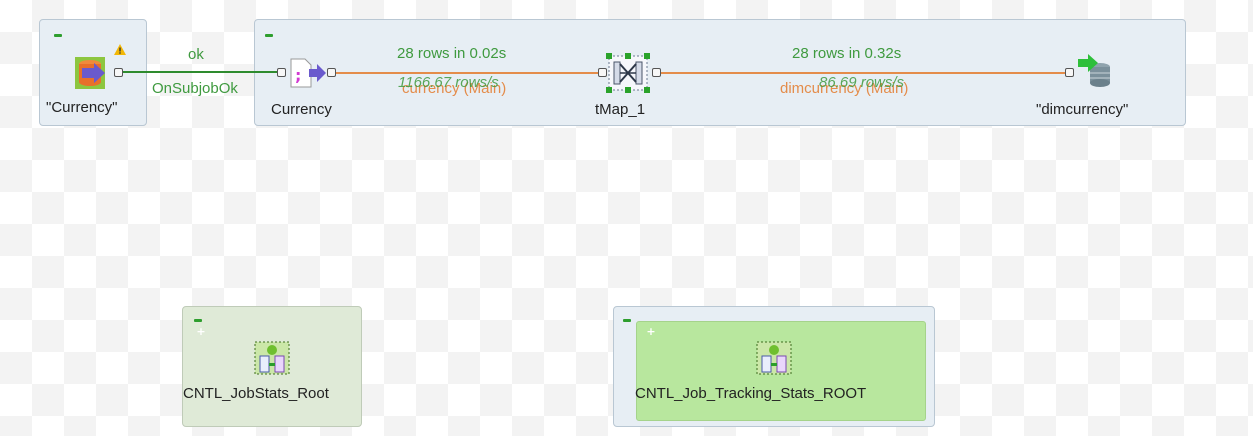 The height and width of the screenshot is (436, 1253). What do you see at coordinates (448, 82) in the screenshot?
I see `flow1-rate-label: 1166.67 rows/s` at bounding box center [448, 82].